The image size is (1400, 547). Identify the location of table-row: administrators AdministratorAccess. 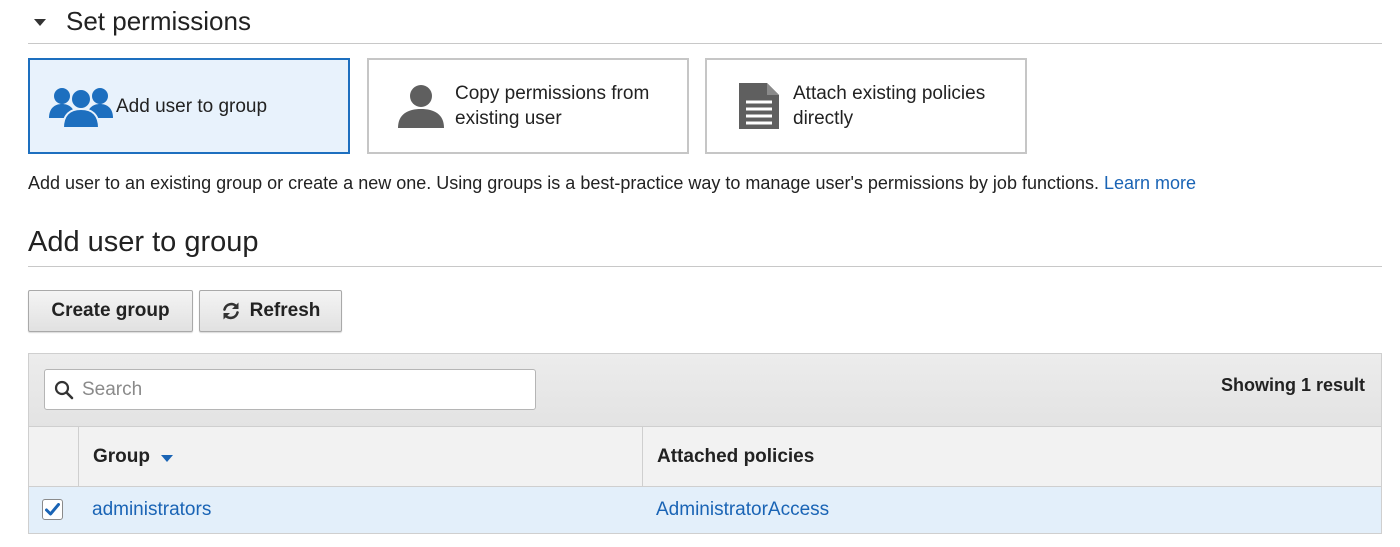
(705, 510).